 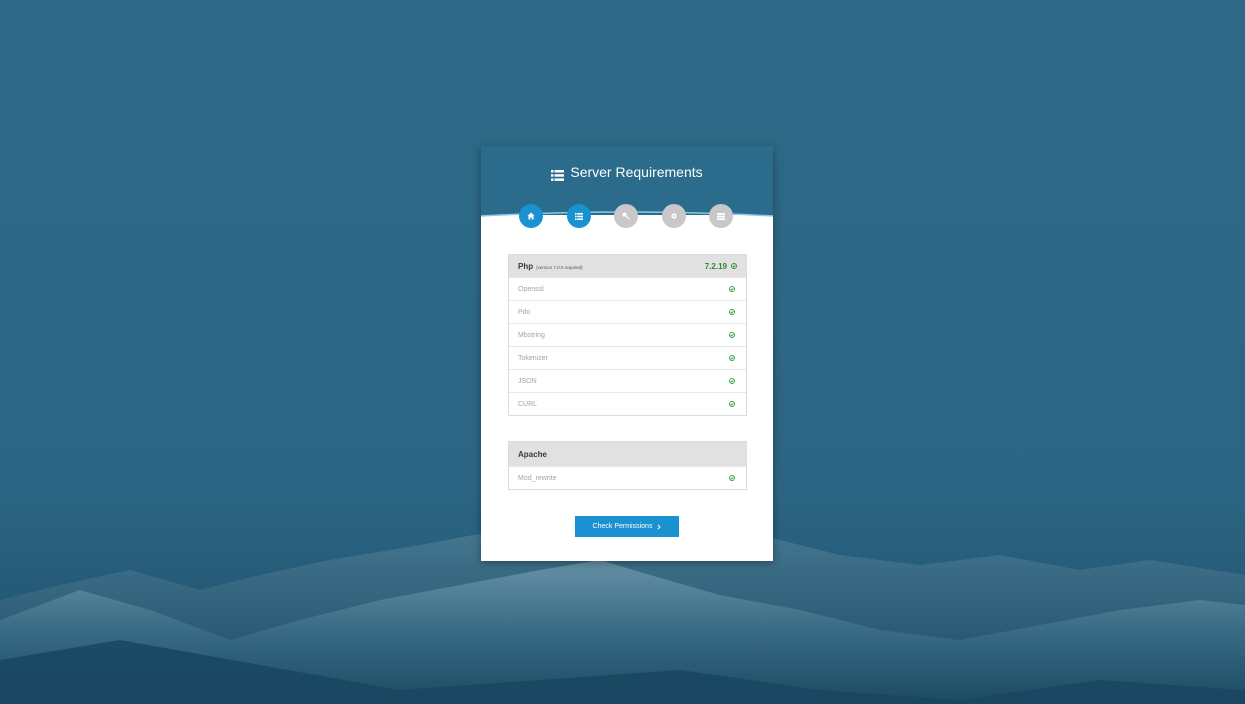 What do you see at coordinates (715, 266) in the screenshot?
I see `php-version: 7.2.19` at bounding box center [715, 266].